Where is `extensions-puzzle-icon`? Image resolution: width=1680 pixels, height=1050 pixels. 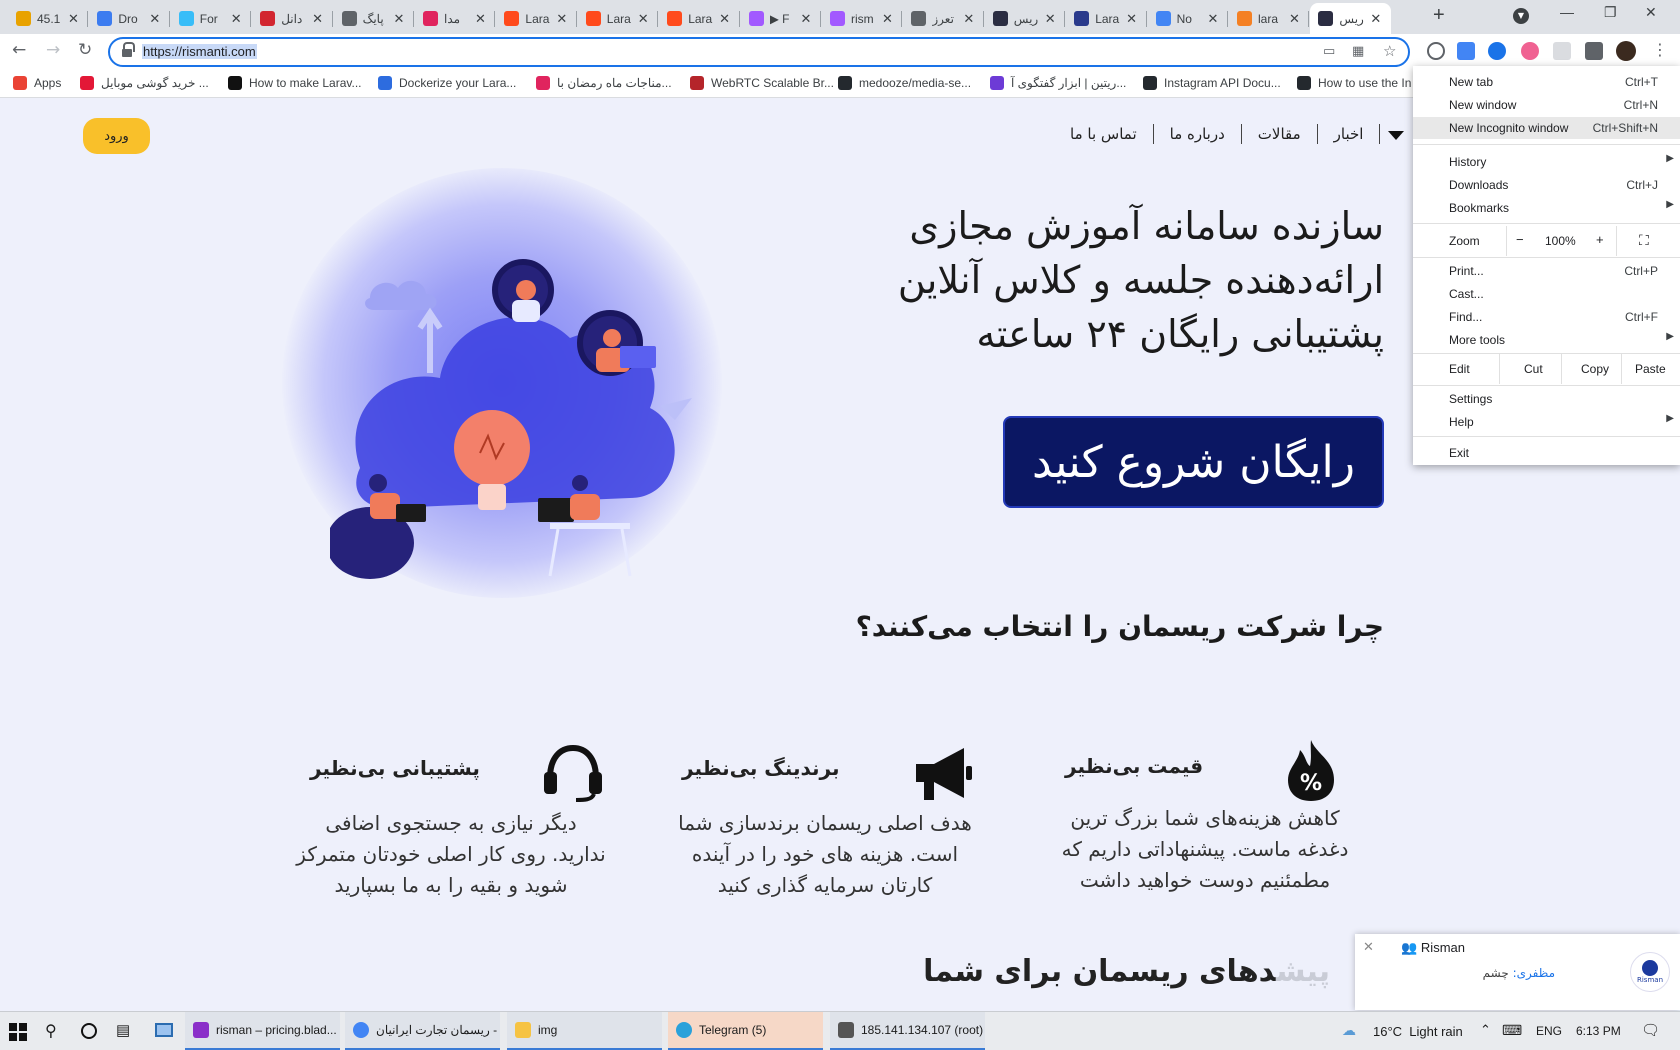
extensions-puzzle-icon is located at coordinates (1594, 51).